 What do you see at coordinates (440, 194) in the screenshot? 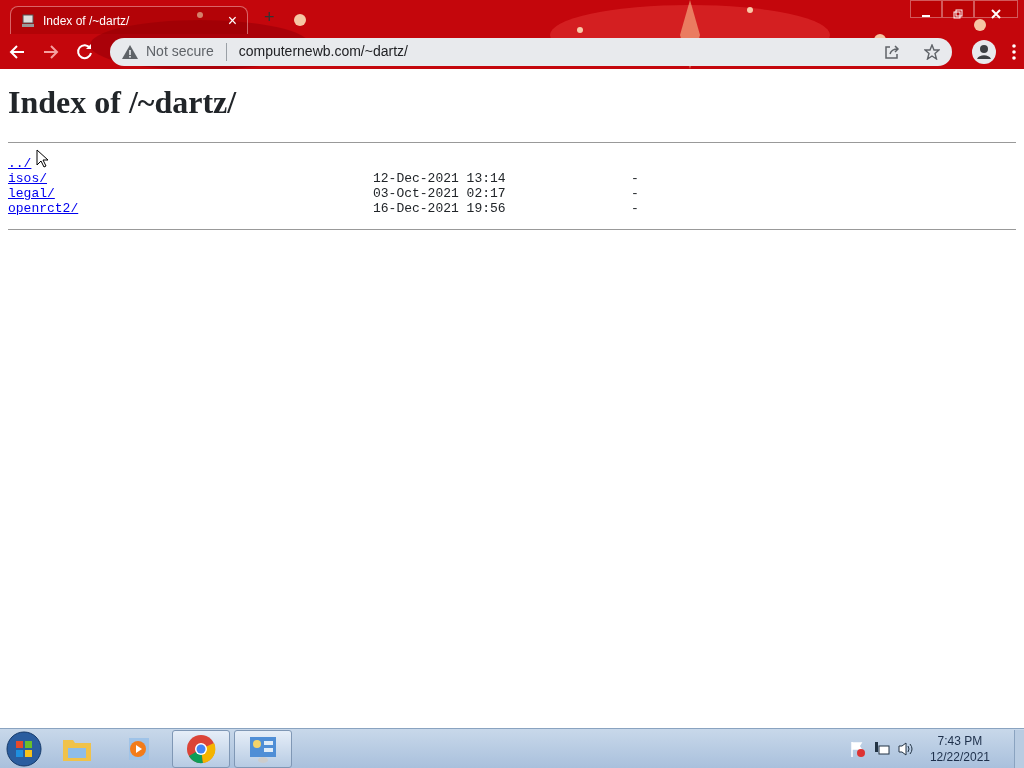
I see `date-text: 03-Oct-2021 02:17` at bounding box center [440, 194].